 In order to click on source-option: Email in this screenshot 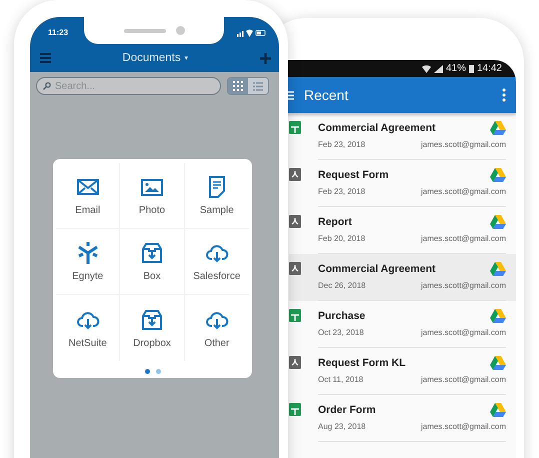, I will do `click(88, 196)`.